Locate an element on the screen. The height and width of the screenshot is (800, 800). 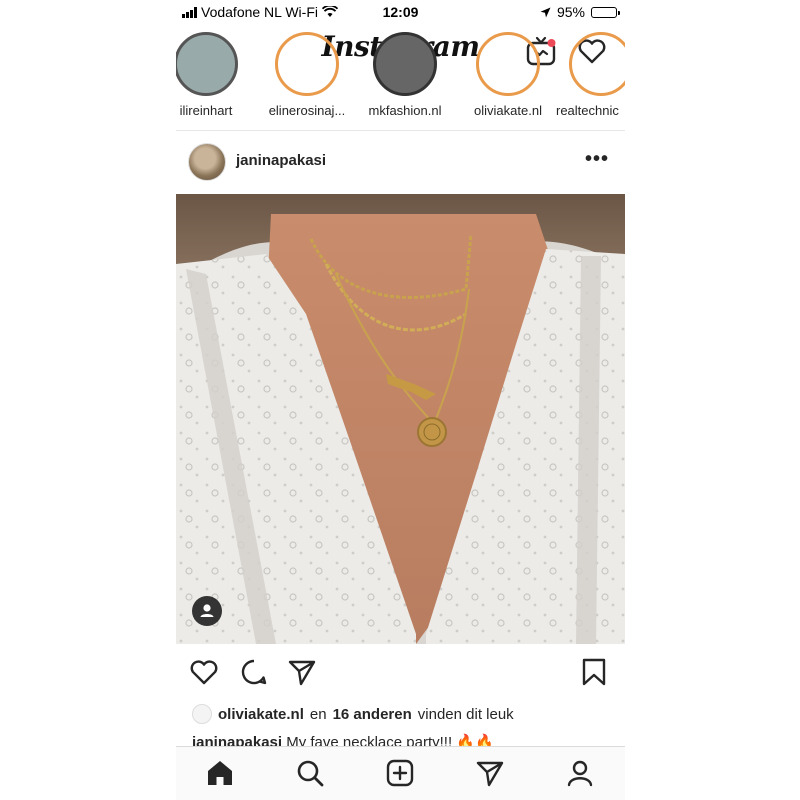
story-item: ilireinhart is located at coordinates (212, 81).